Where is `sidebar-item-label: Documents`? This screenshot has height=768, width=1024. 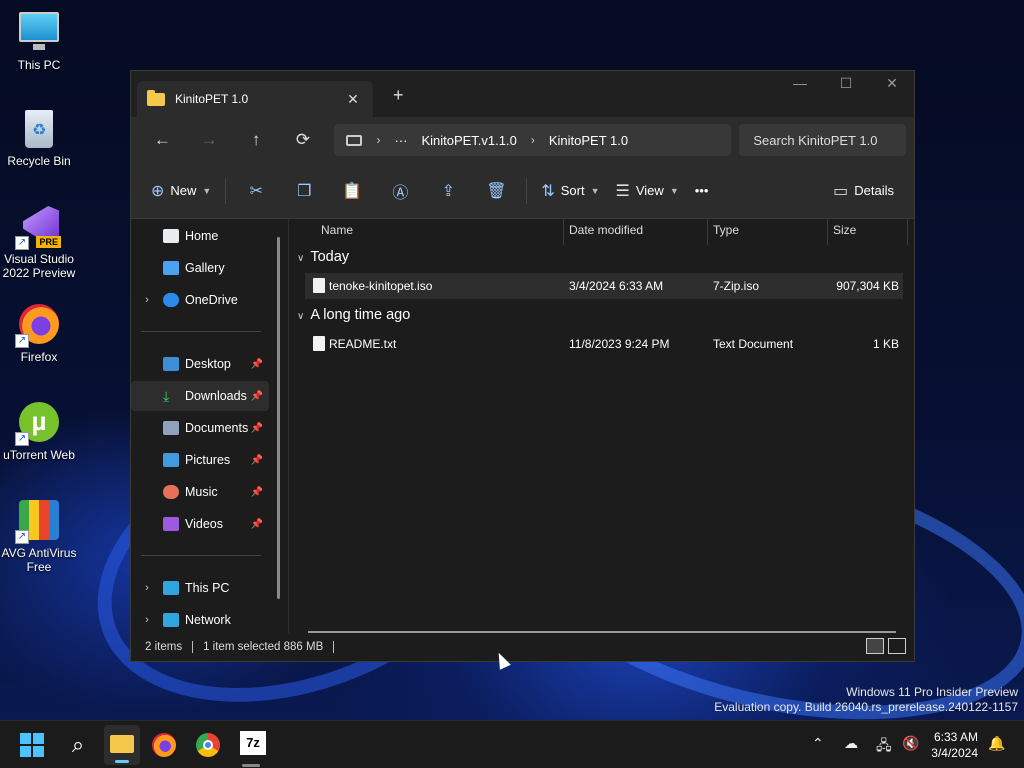
sidebar-item-label: Documents is located at coordinates (217, 428).